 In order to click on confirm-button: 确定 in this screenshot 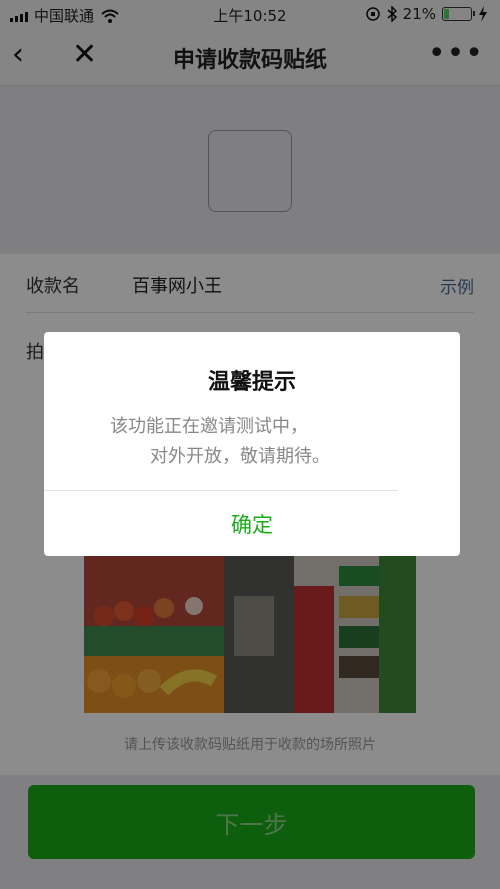, I will do `click(252, 524)`.